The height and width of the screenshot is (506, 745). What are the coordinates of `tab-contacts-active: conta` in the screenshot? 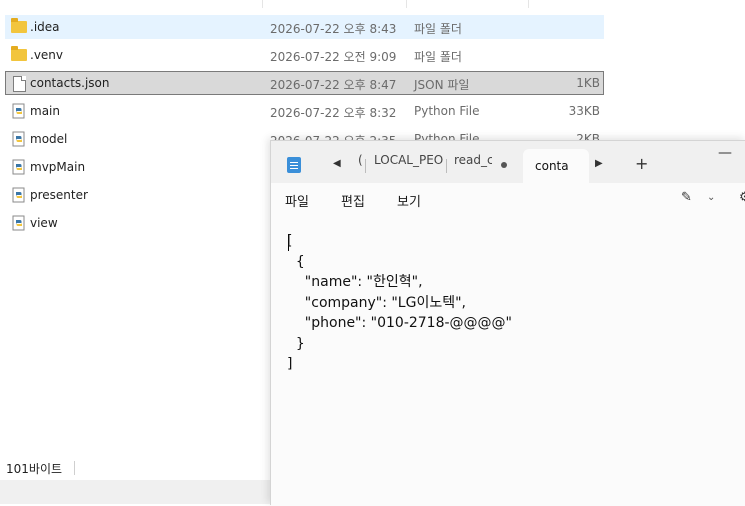 It's located at (556, 166).